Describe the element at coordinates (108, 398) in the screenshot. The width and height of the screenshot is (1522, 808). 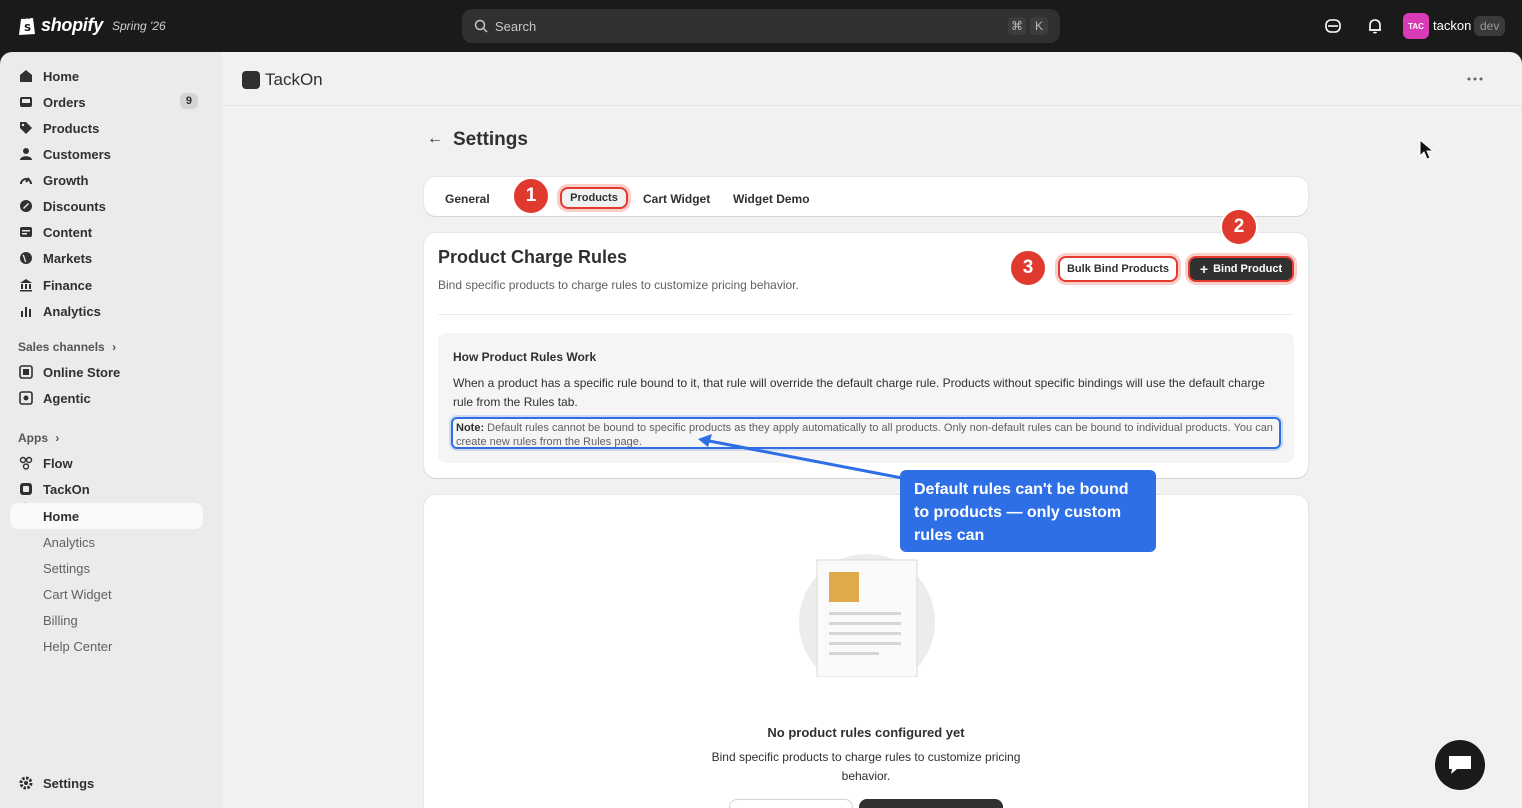
I see `sidebar-item-agentic: Agentic` at that location.